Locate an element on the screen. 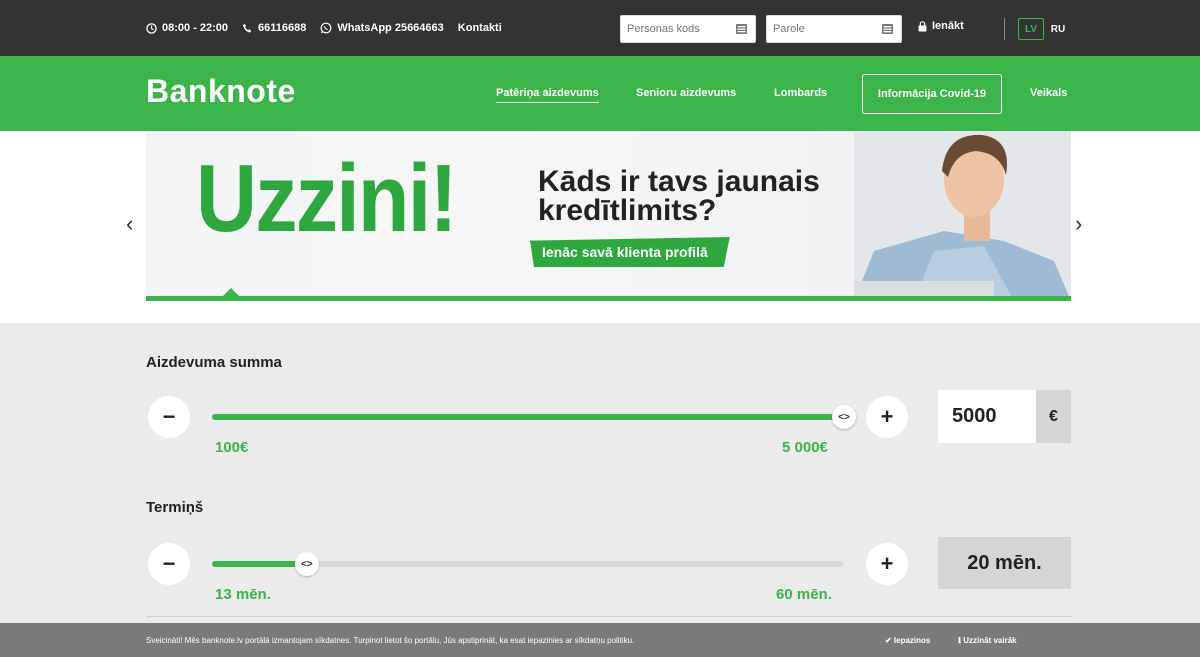 This screenshot has height=657, width=1200. contacts-link: Kontakti is located at coordinates (480, 28).